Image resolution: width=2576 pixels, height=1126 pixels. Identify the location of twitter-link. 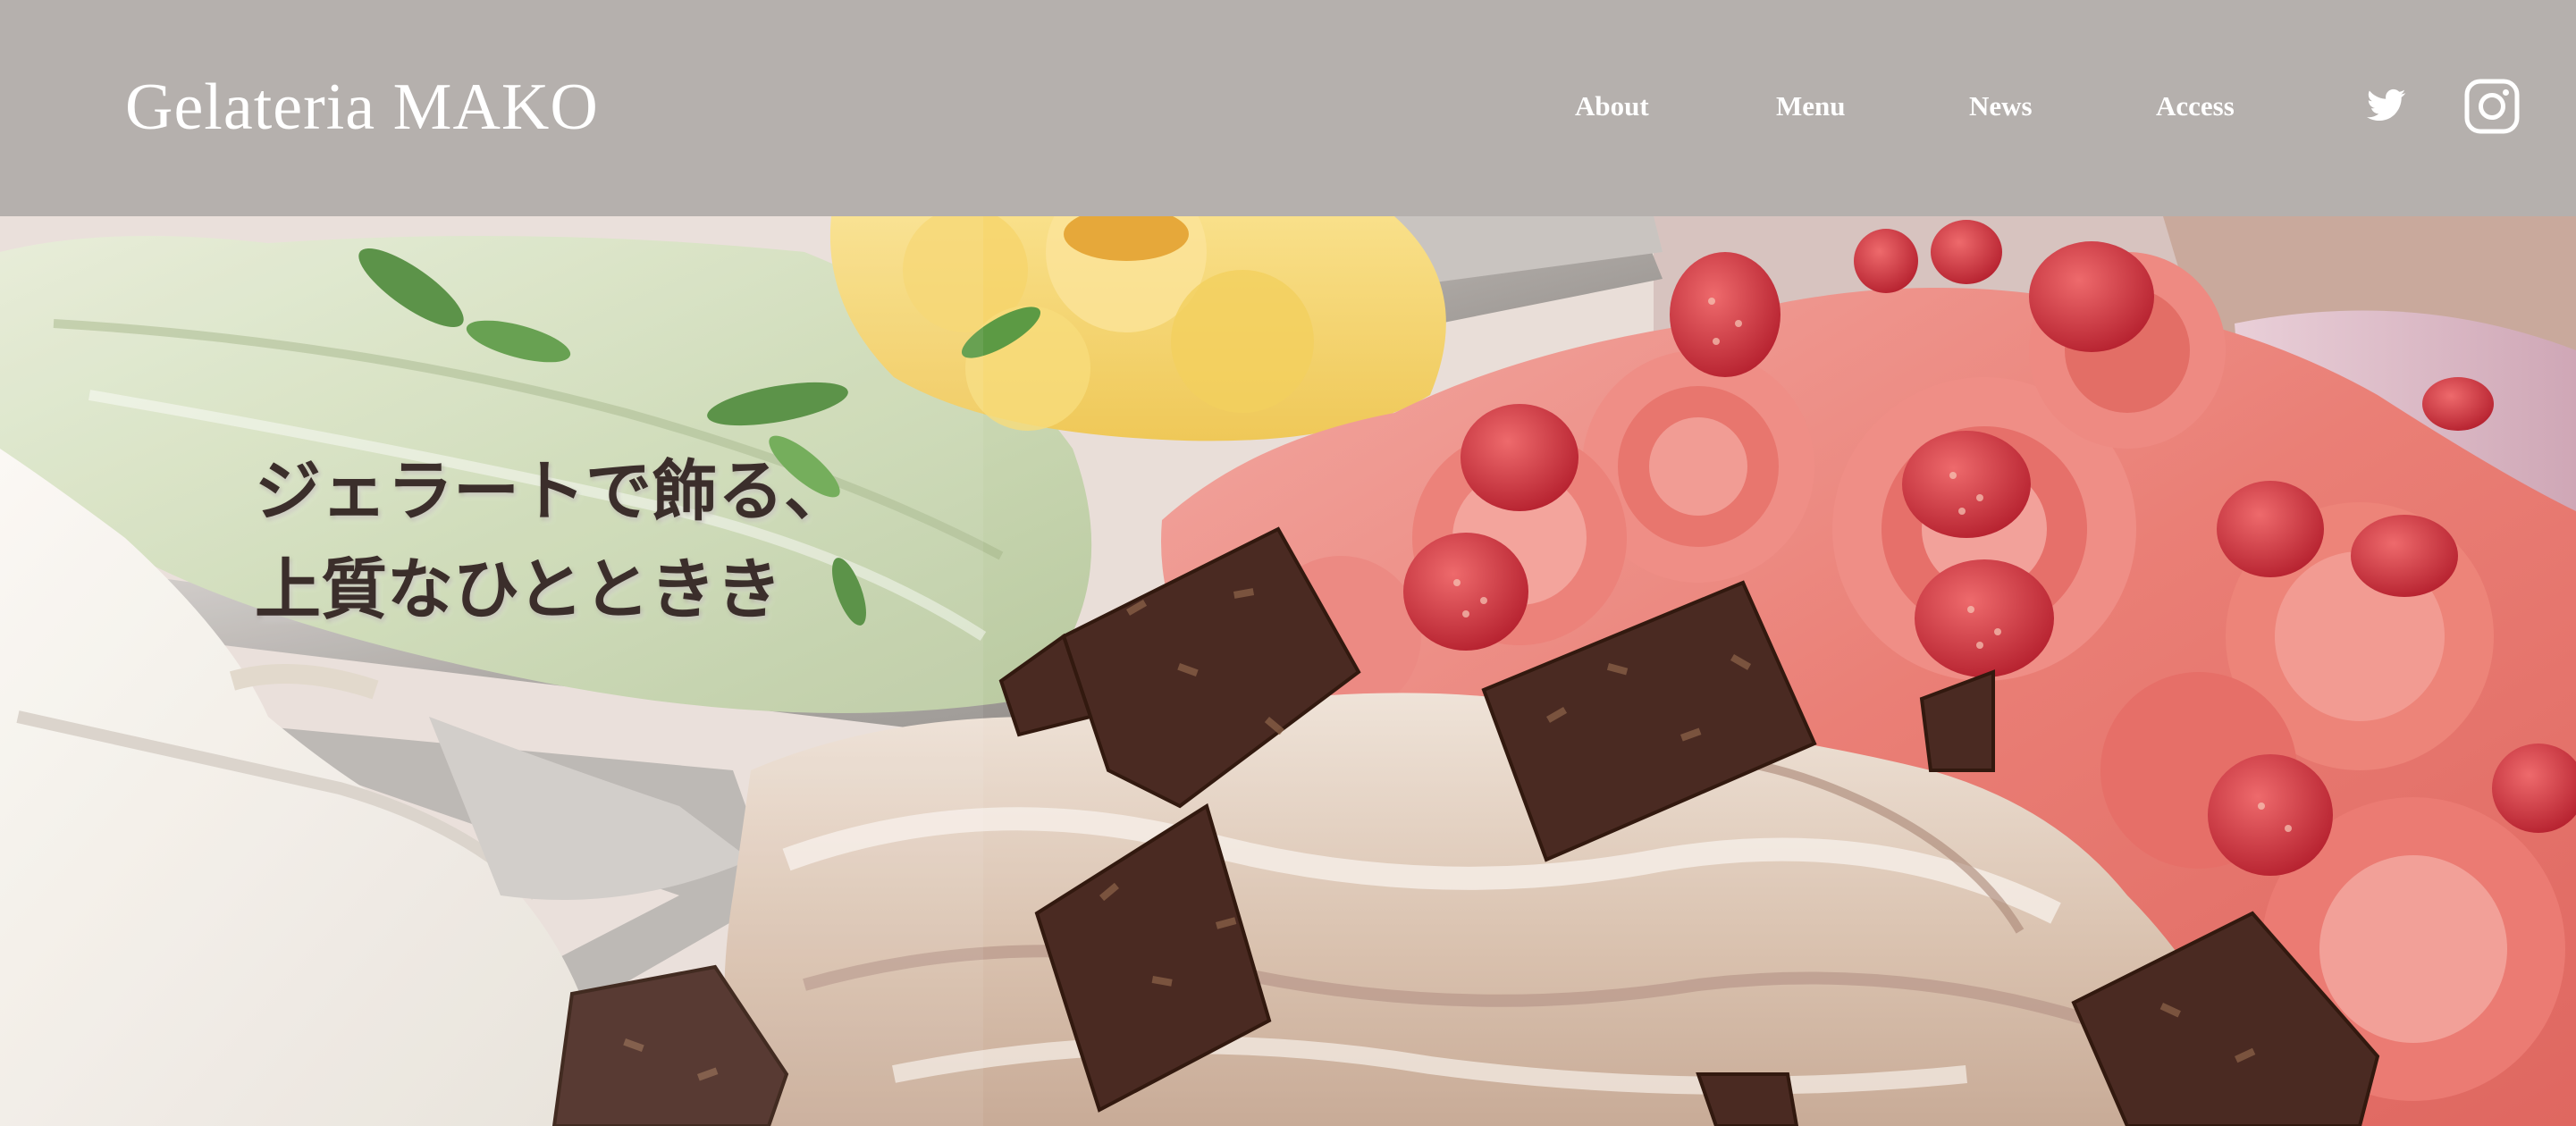
(2387, 105).